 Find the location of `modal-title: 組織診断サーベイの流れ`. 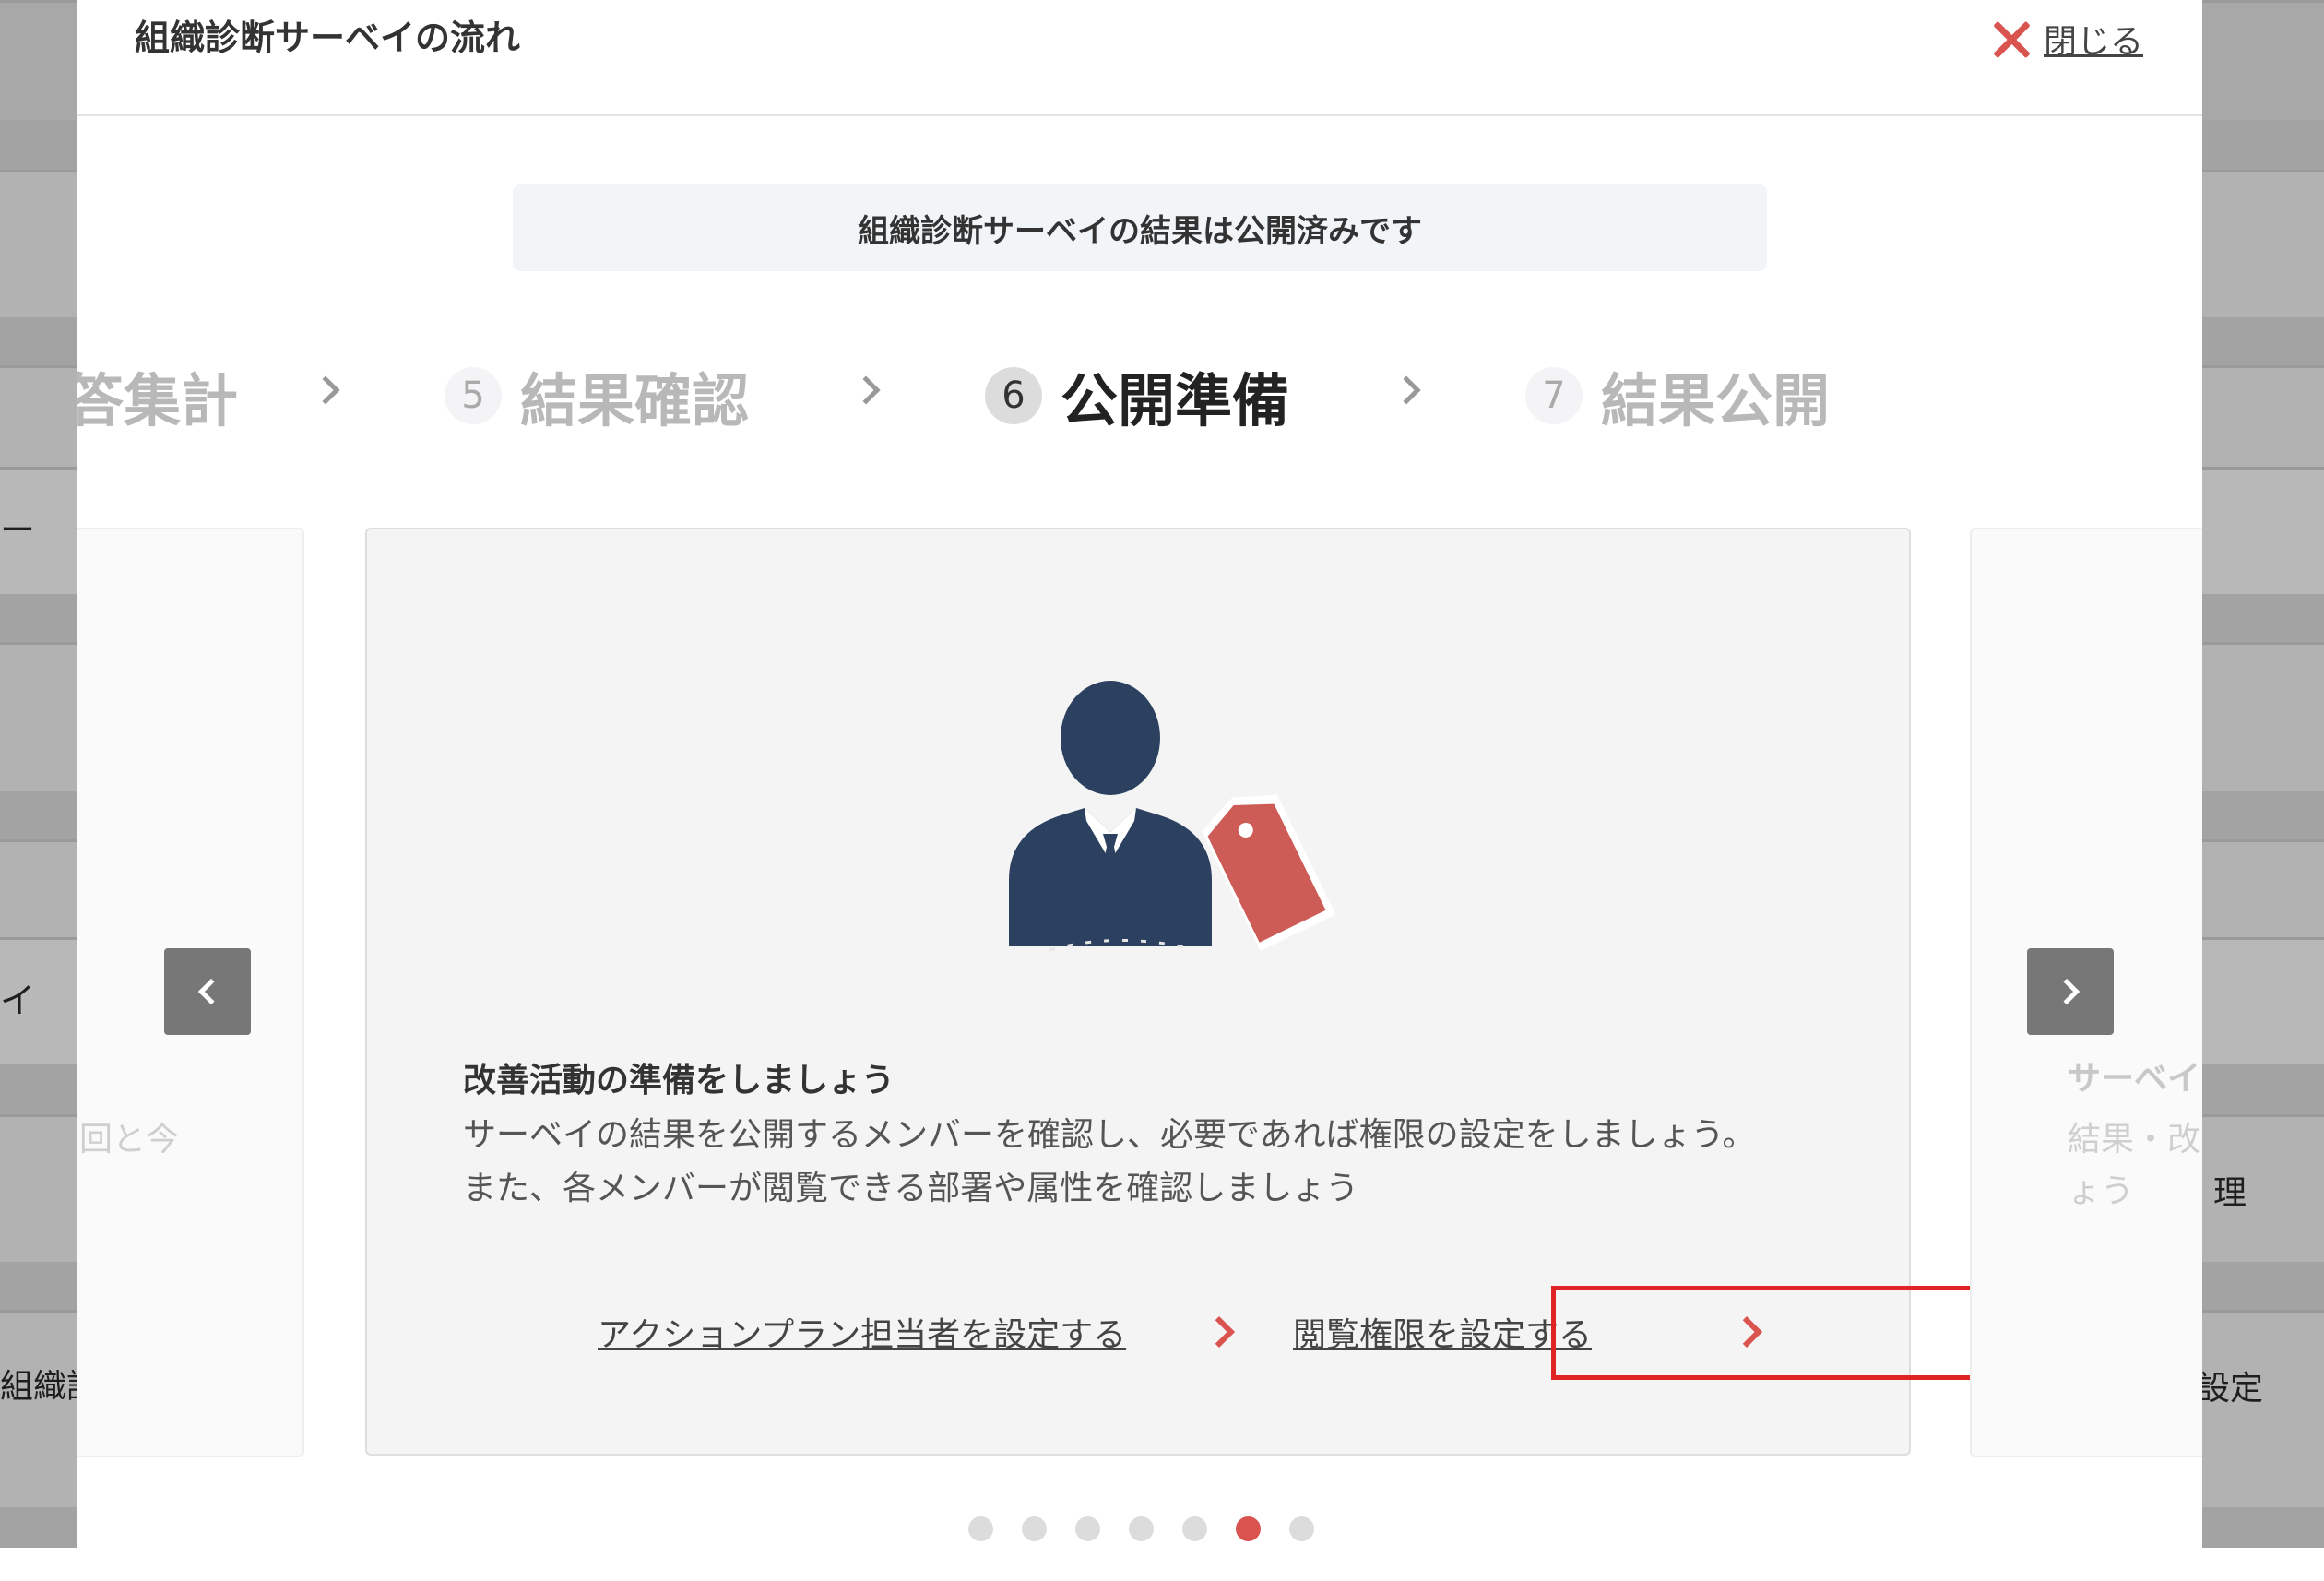

modal-title: 組織診断サーベイの流れ is located at coordinates (328, 38).